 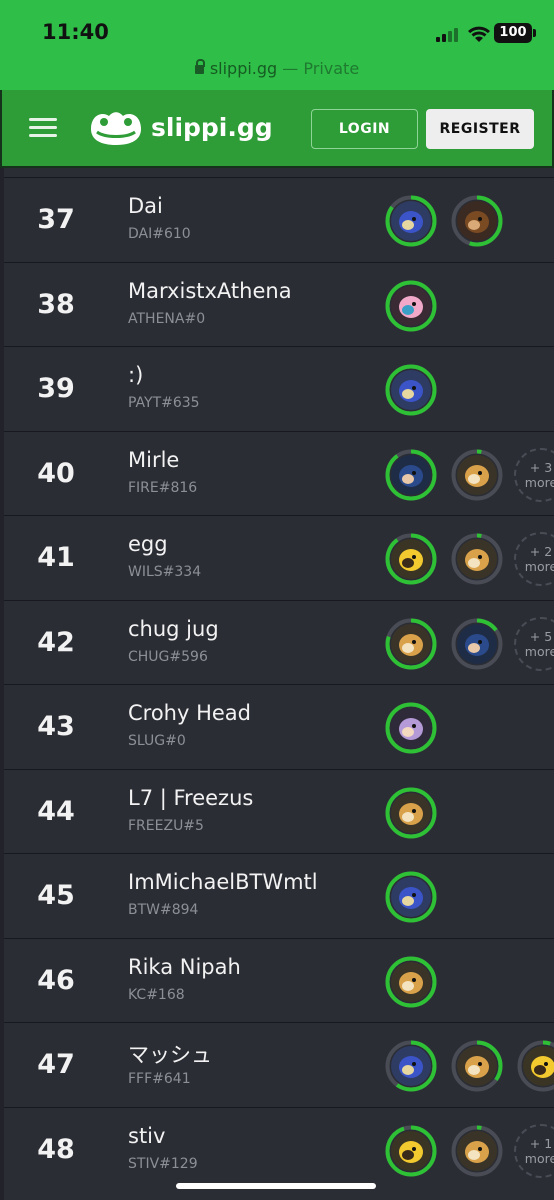 What do you see at coordinates (173, 629) in the screenshot?
I see `player-name: chug jug` at bounding box center [173, 629].